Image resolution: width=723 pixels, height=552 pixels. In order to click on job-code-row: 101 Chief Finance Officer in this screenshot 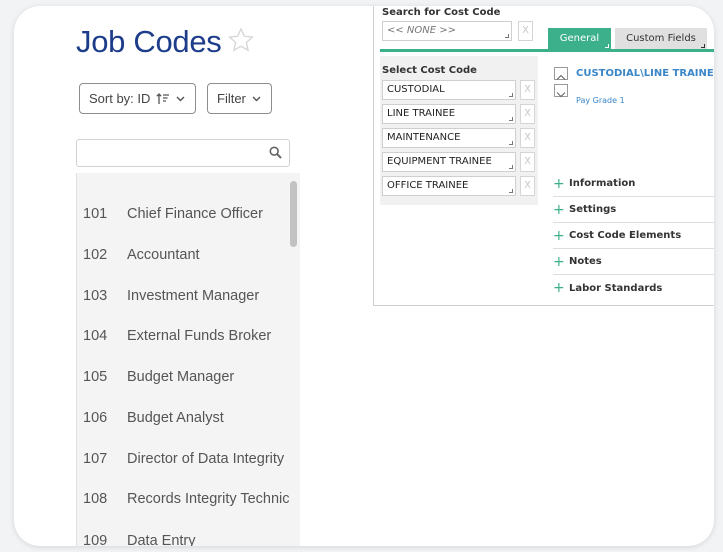, I will do `click(187, 214)`.